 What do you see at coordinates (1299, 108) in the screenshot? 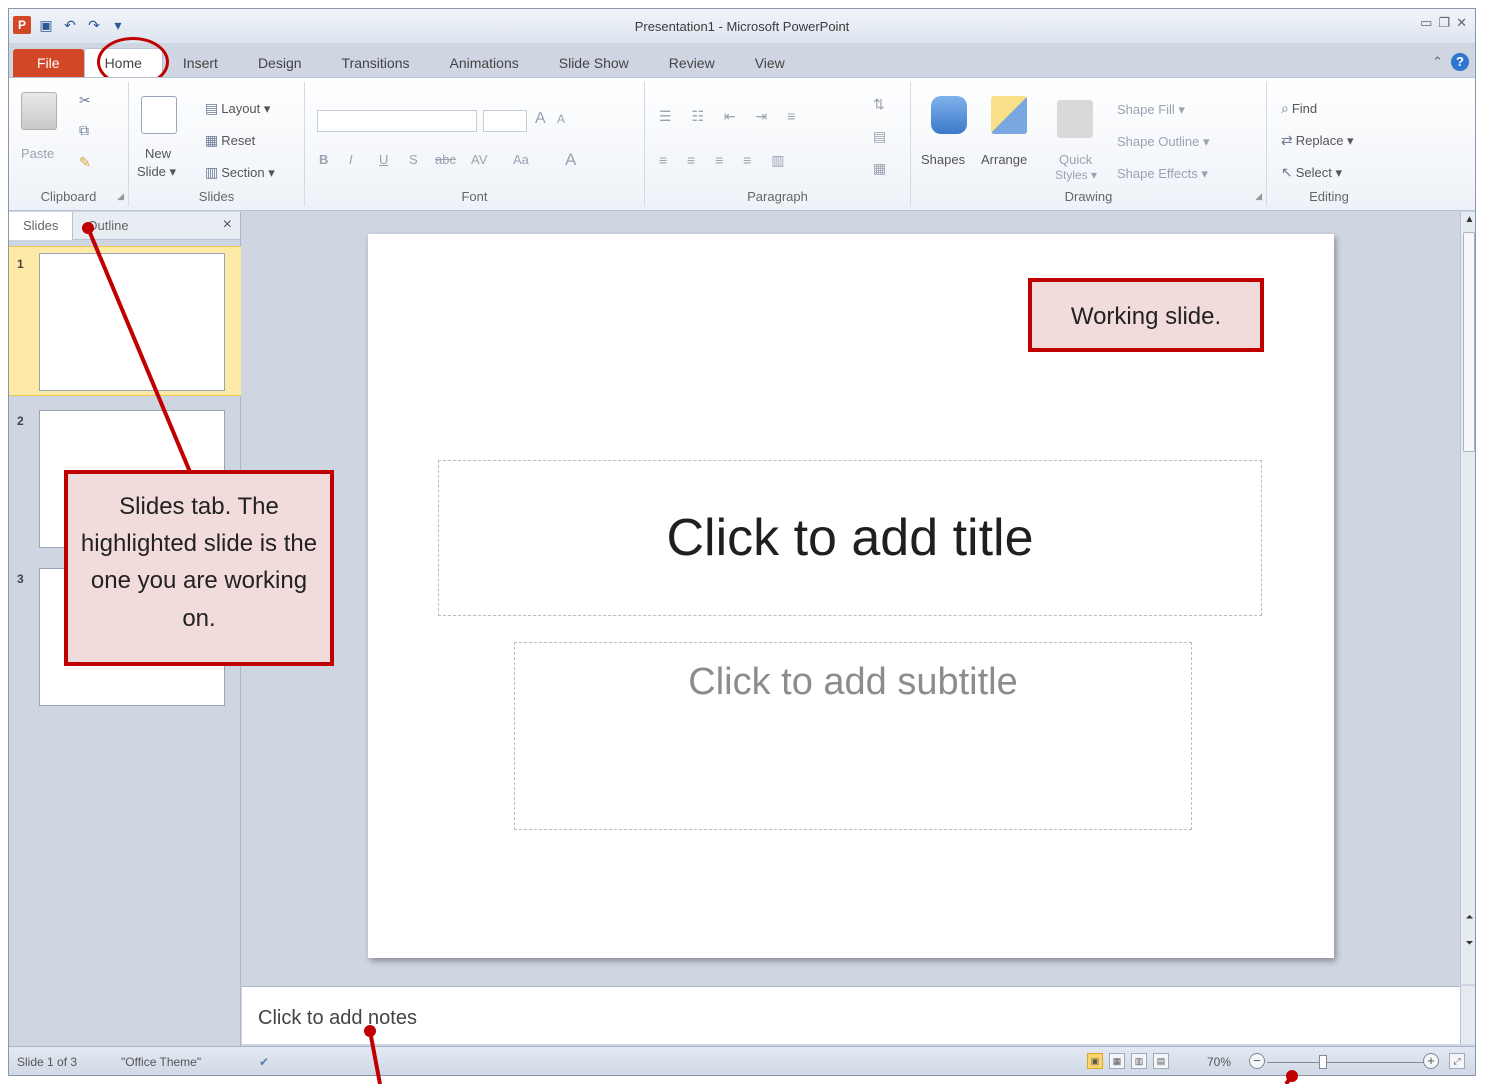
I see `find-button: ⌕ Find` at bounding box center [1299, 108].